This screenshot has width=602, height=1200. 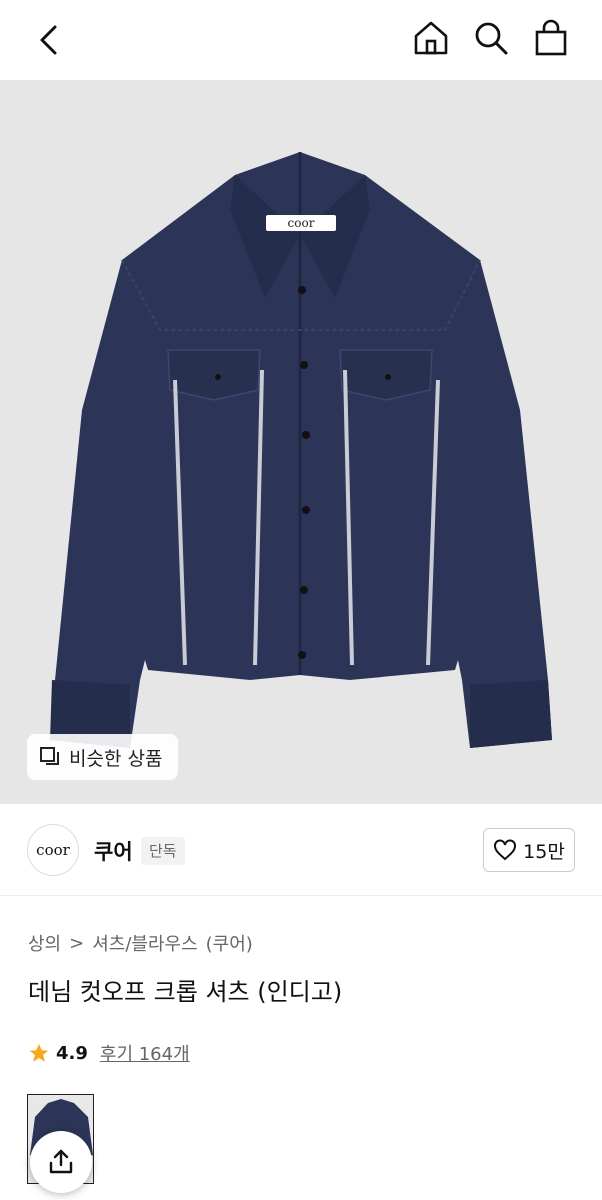 I want to click on brand-name: 쿠어, so click(x=113, y=851).